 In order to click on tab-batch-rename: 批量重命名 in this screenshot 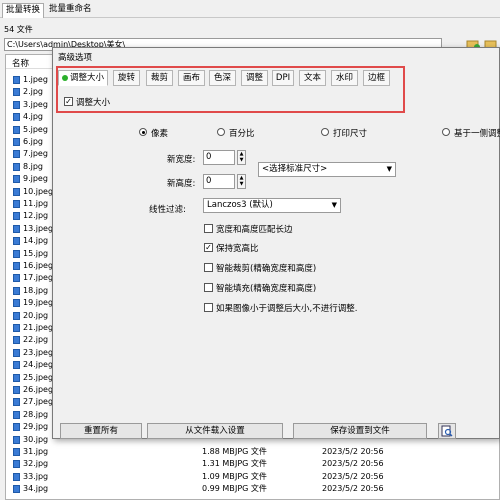, I will do `click(70, 10)`.